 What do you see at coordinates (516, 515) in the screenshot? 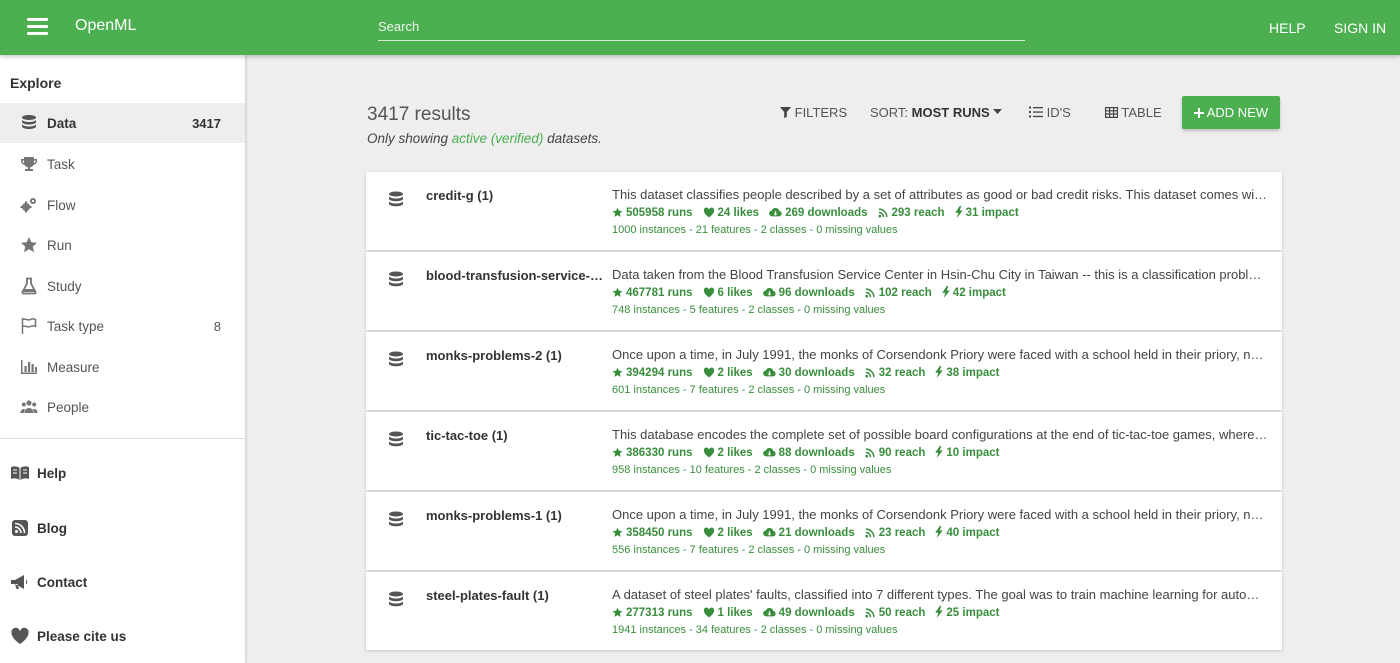
I see `dataset-title: monks-problems-1 (1)` at bounding box center [516, 515].